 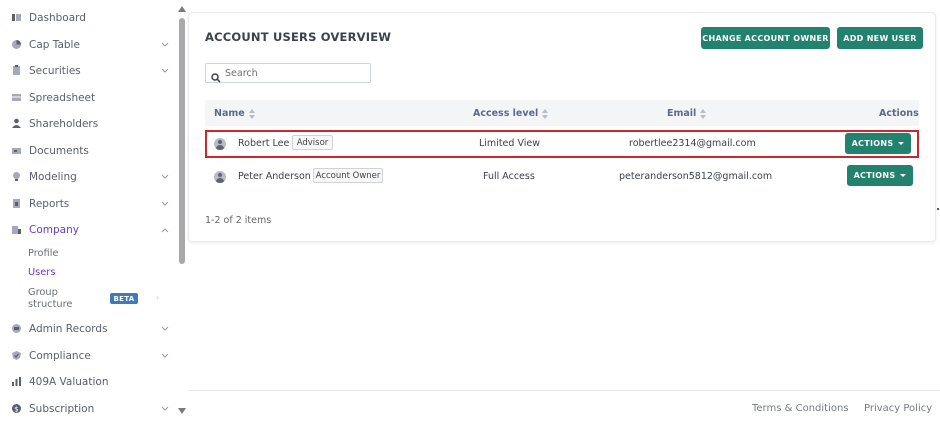 What do you see at coordinates (506, 113) in the screenshot?
I see `column-header-label: Access level` at bounding box center [506, 113].